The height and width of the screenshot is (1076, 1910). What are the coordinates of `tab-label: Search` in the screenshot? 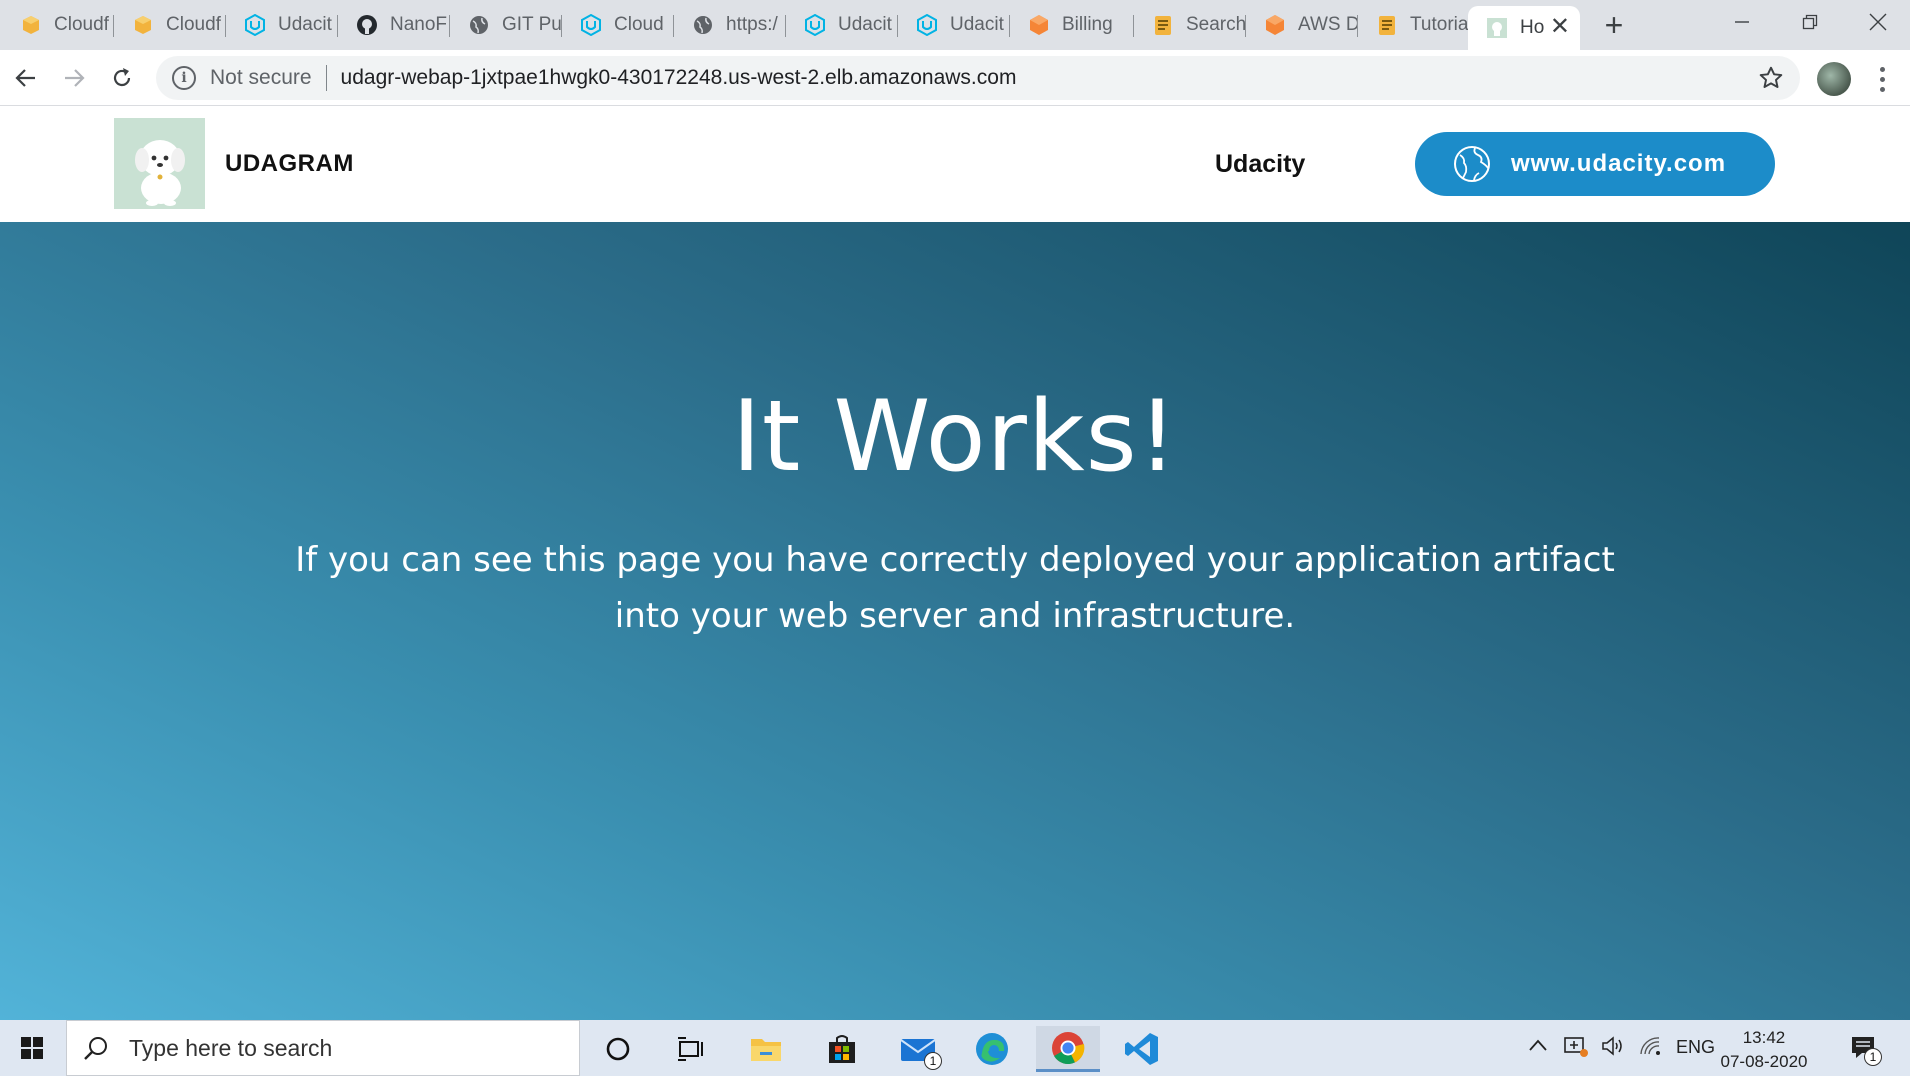 It's located at (1216, 24).